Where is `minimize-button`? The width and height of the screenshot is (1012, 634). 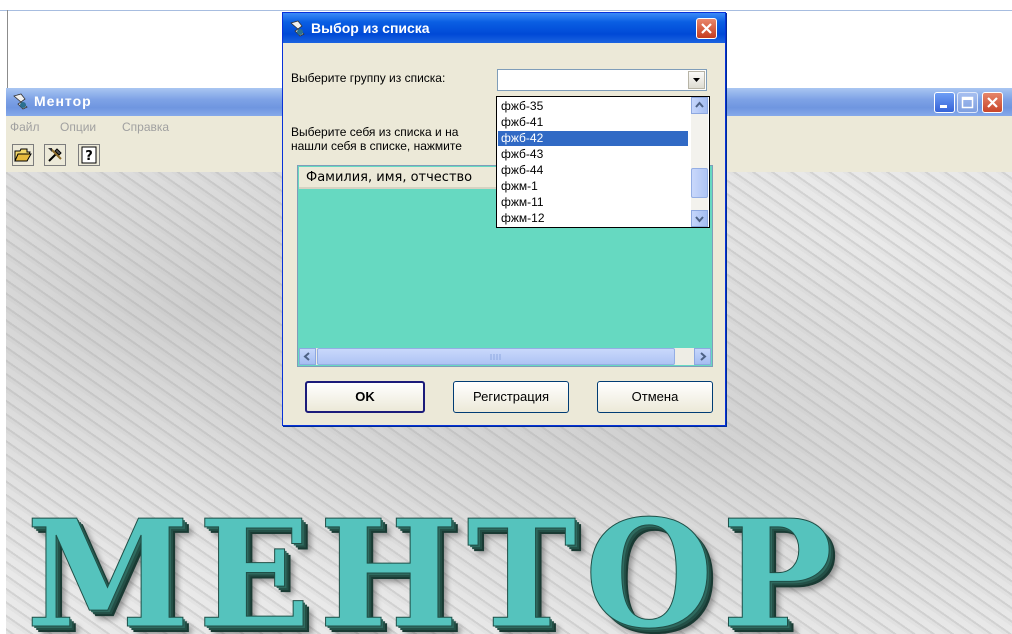 minimize-button is located at coordinates (944, 102).